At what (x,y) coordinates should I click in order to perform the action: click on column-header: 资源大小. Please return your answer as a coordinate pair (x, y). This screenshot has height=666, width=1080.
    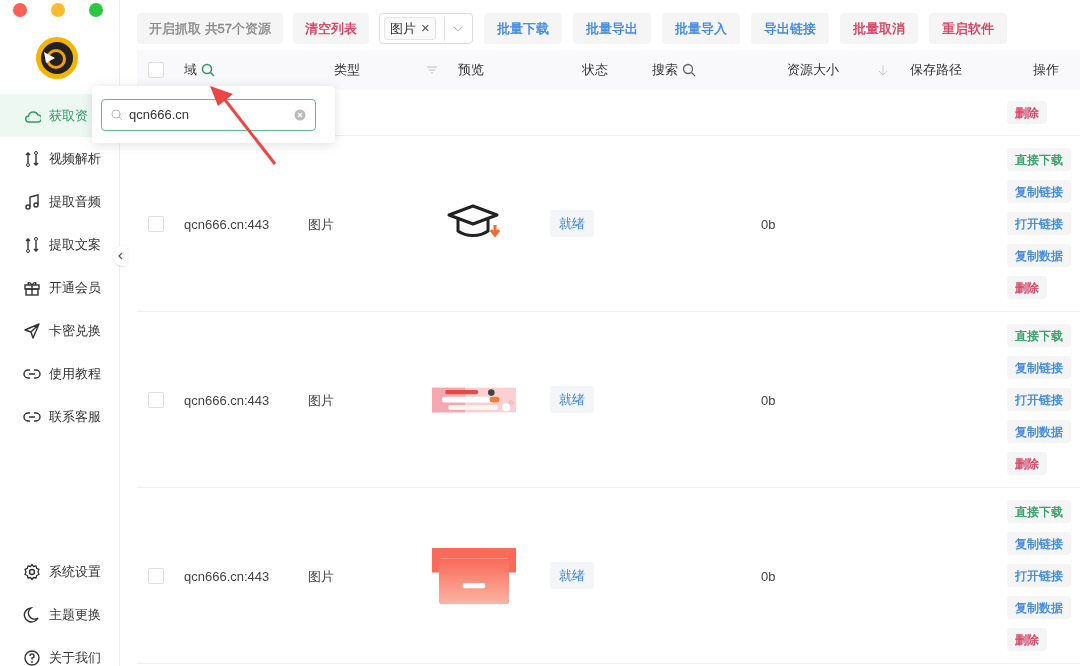
    Looking at the image, I should click on (813, 70).